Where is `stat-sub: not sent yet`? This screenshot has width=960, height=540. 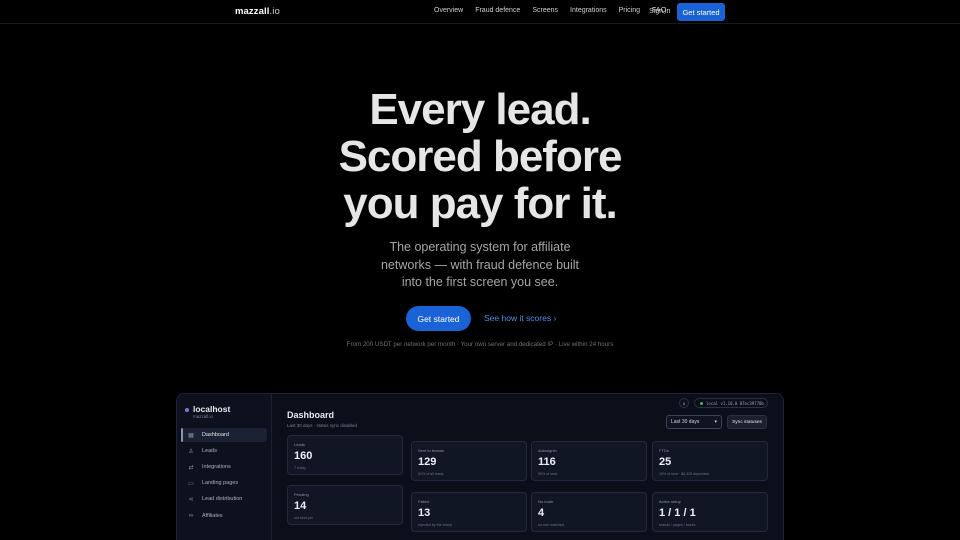 stat-sub: not sent yet is located at coordinates (303, 518).